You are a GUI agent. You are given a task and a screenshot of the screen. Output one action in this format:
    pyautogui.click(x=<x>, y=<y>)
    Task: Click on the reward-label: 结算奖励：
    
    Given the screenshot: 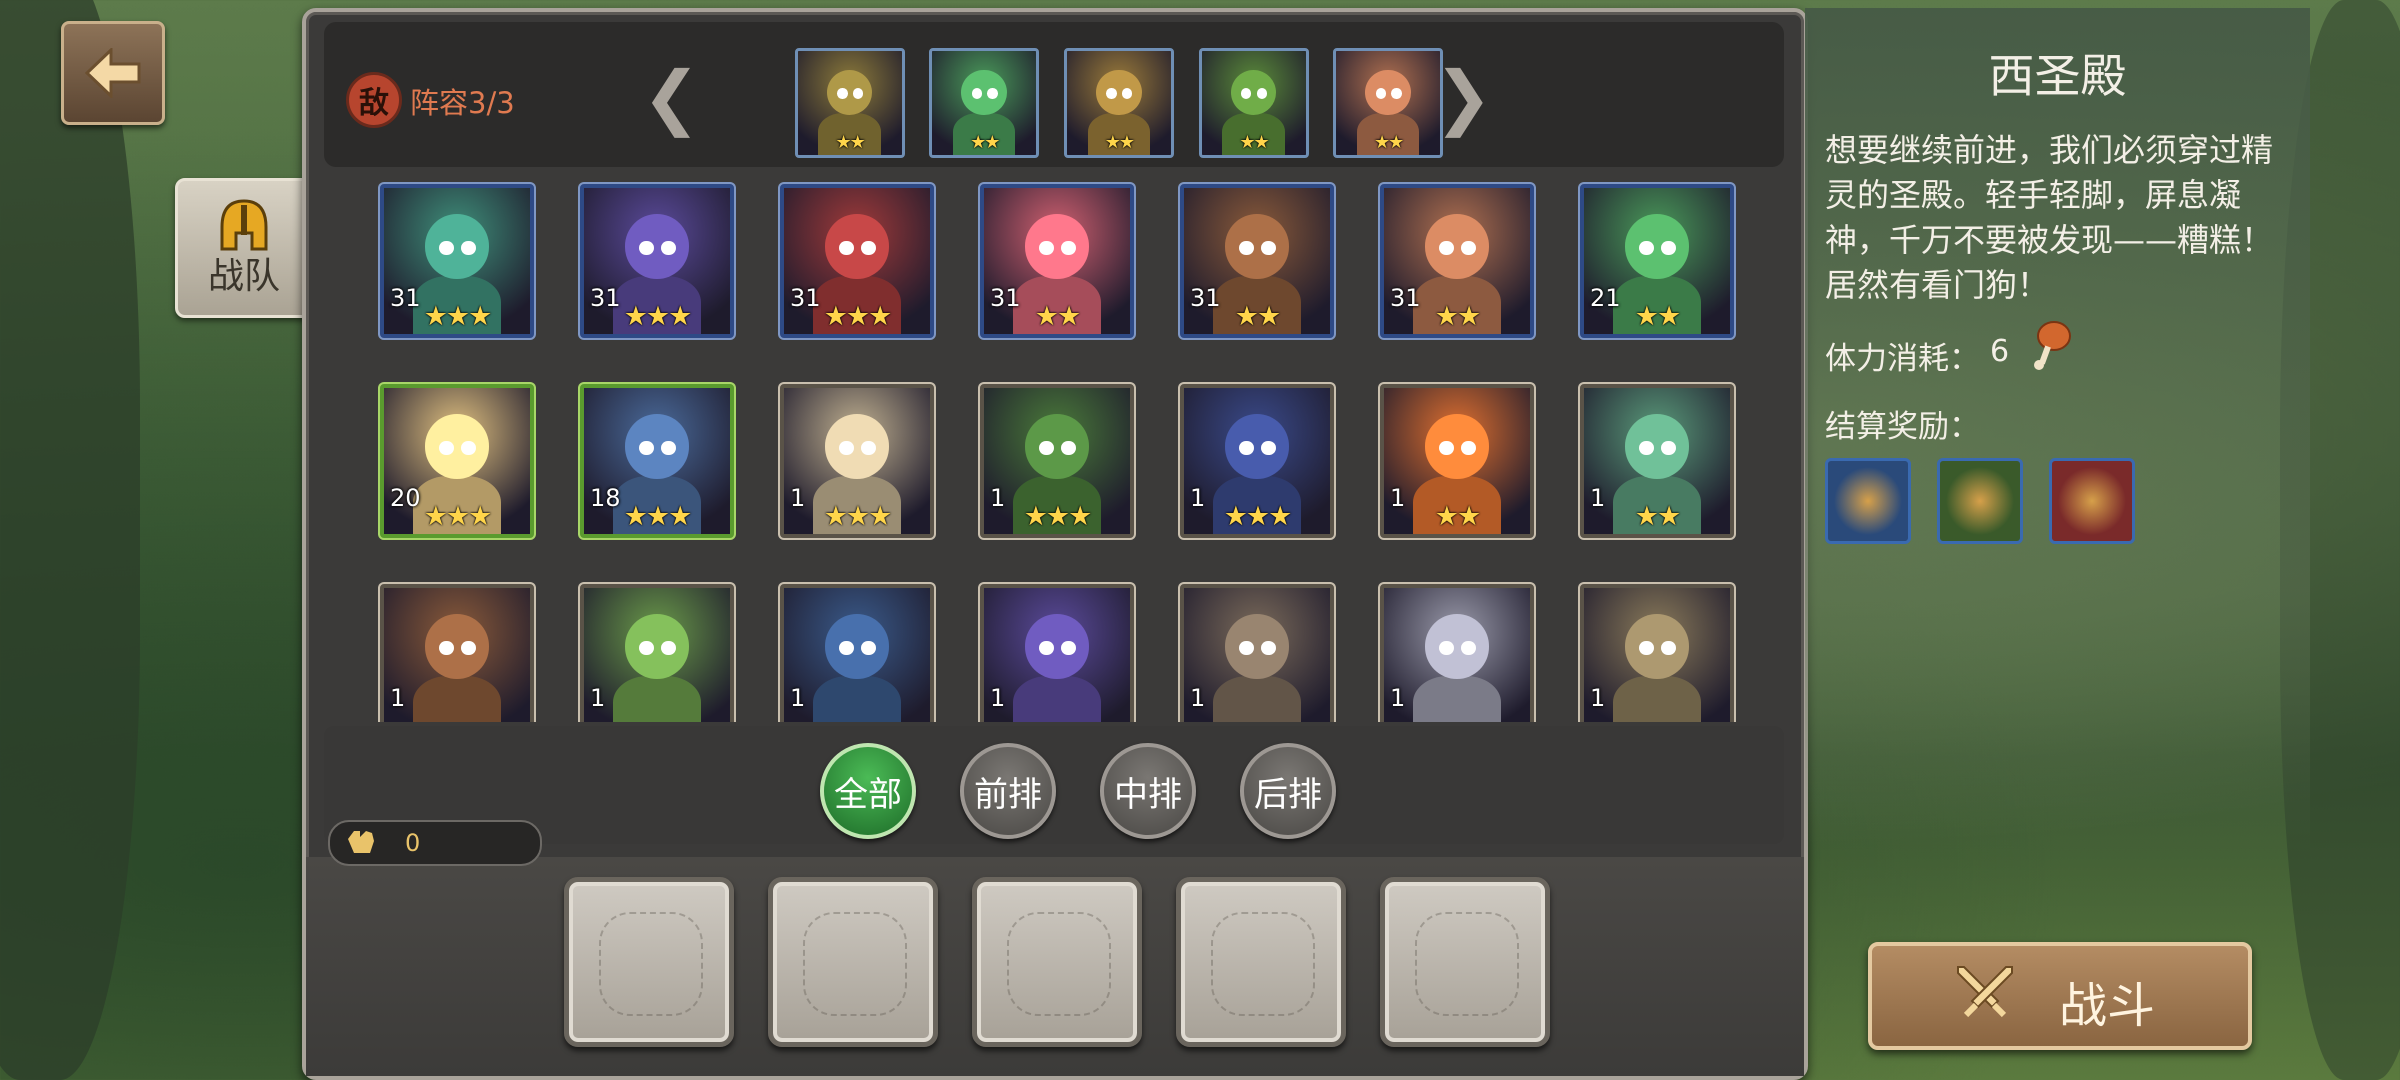 What is the action you would take?
    pyautogui.click(x=1902, y=427)
    